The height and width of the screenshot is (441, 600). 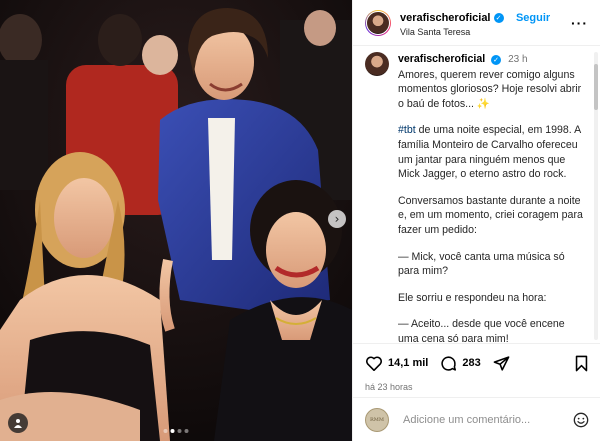 What do you see at coordinates (377, 419) in the screenshot?
I see `current-user-avatar: RMM` at bounding box center [377, 419].